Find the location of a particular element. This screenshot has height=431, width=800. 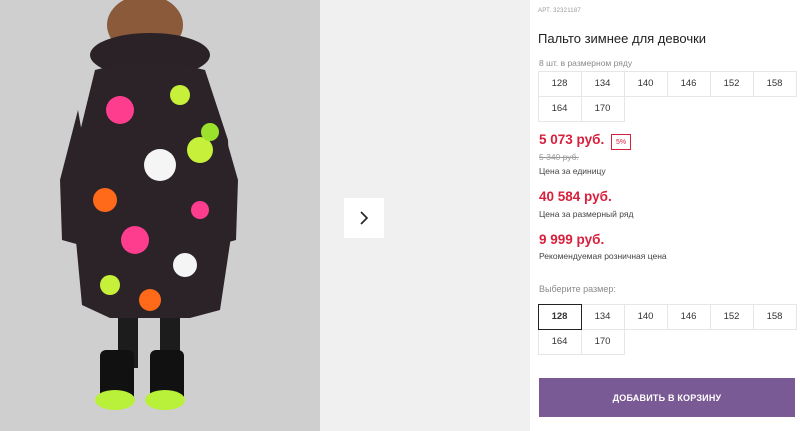

product-title: Пальто зимнее для девочки is located at coordinates (622, 38).